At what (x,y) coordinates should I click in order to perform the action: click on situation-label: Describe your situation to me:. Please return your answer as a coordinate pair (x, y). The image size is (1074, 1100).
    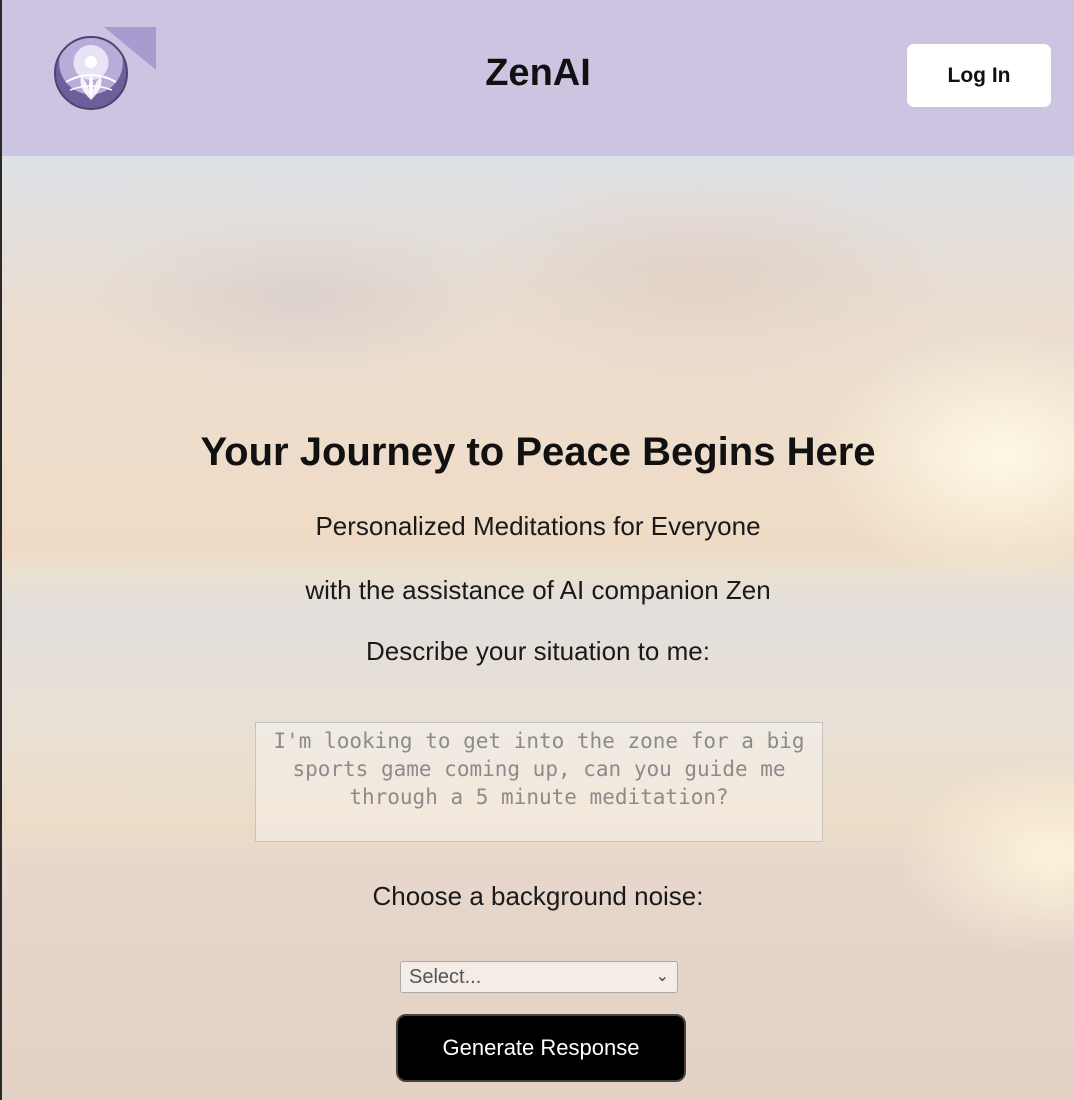
    Looking at the image, I should click on (538, 651).